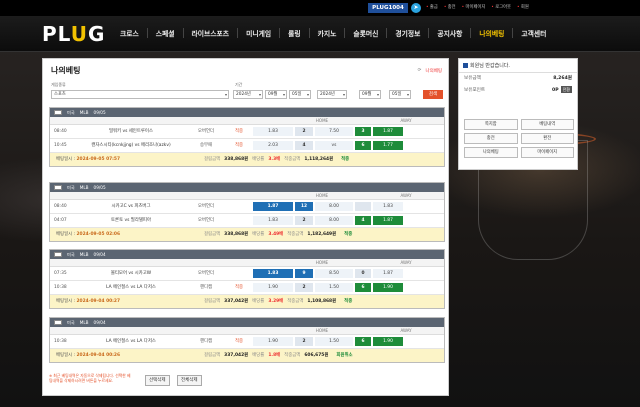 This screenshot has height=407, width=640. I want to click on withdraw-button: 환전, so click(547, 138).